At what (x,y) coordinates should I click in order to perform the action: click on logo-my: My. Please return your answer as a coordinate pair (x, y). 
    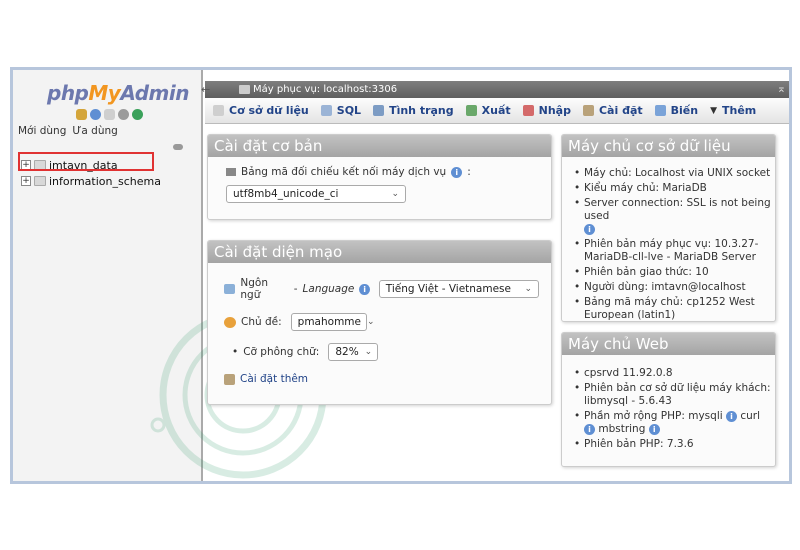
    Looking at the image, I should click on (104, 93).